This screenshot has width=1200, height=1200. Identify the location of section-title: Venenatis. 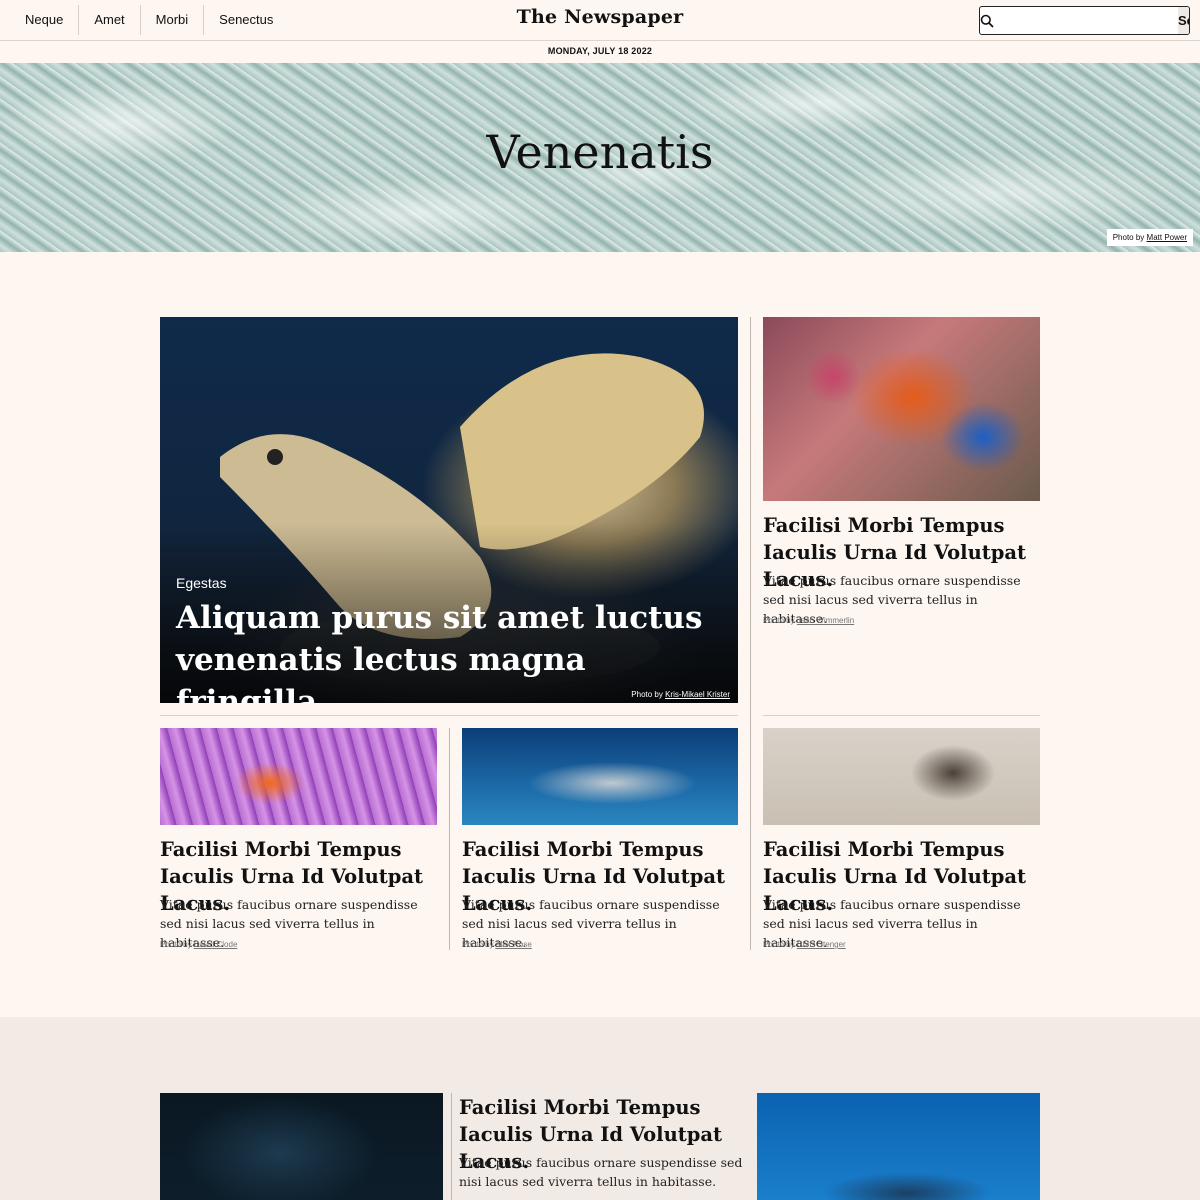
(600, 152).